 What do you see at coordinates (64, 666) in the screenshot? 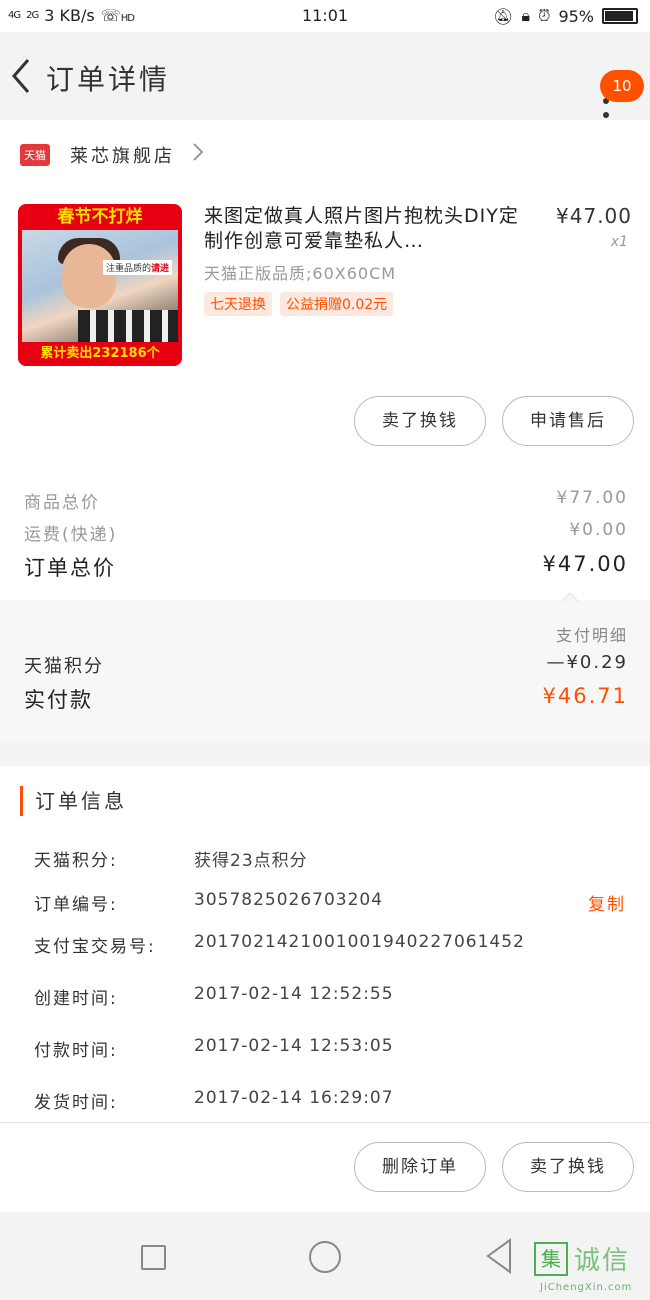
I see `points-label: 天猫积分` at bounding box center [64, 666].